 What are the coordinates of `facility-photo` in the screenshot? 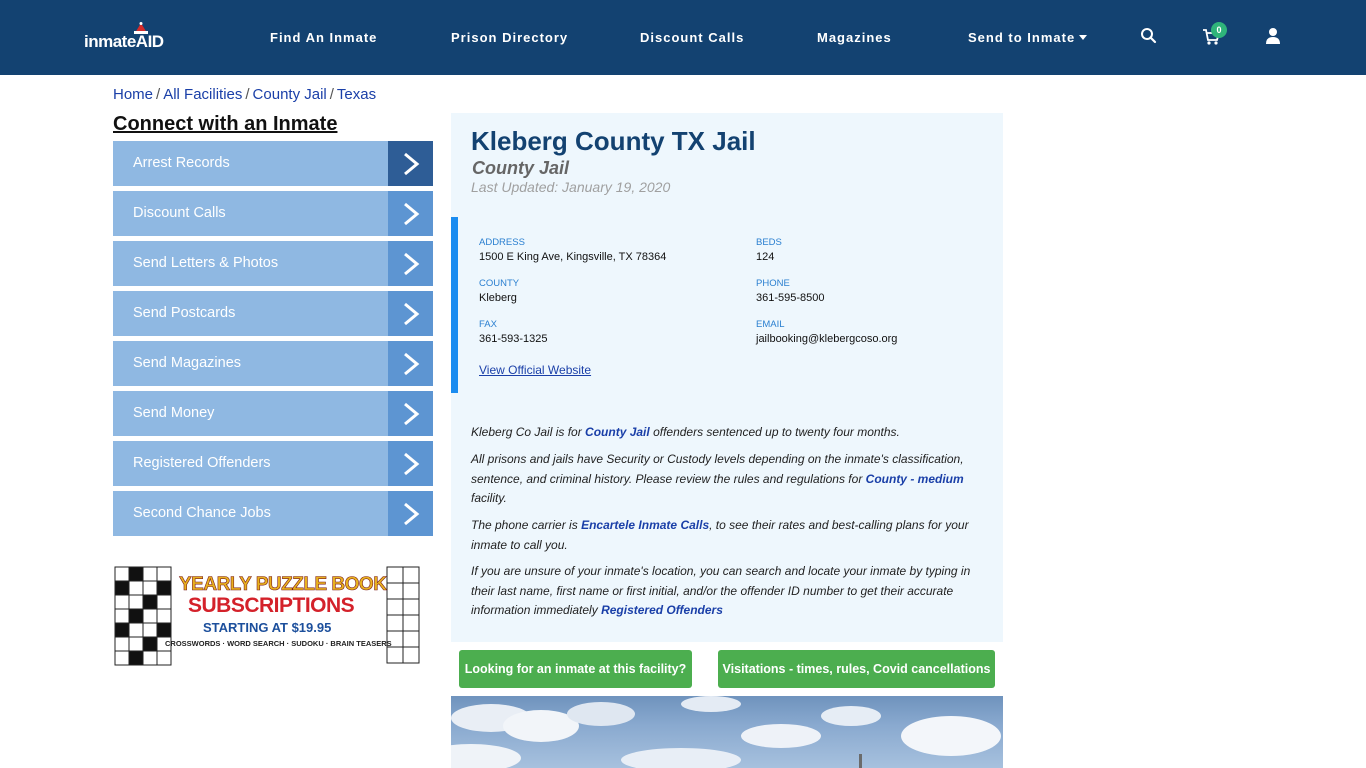 It's located at (727, 732).